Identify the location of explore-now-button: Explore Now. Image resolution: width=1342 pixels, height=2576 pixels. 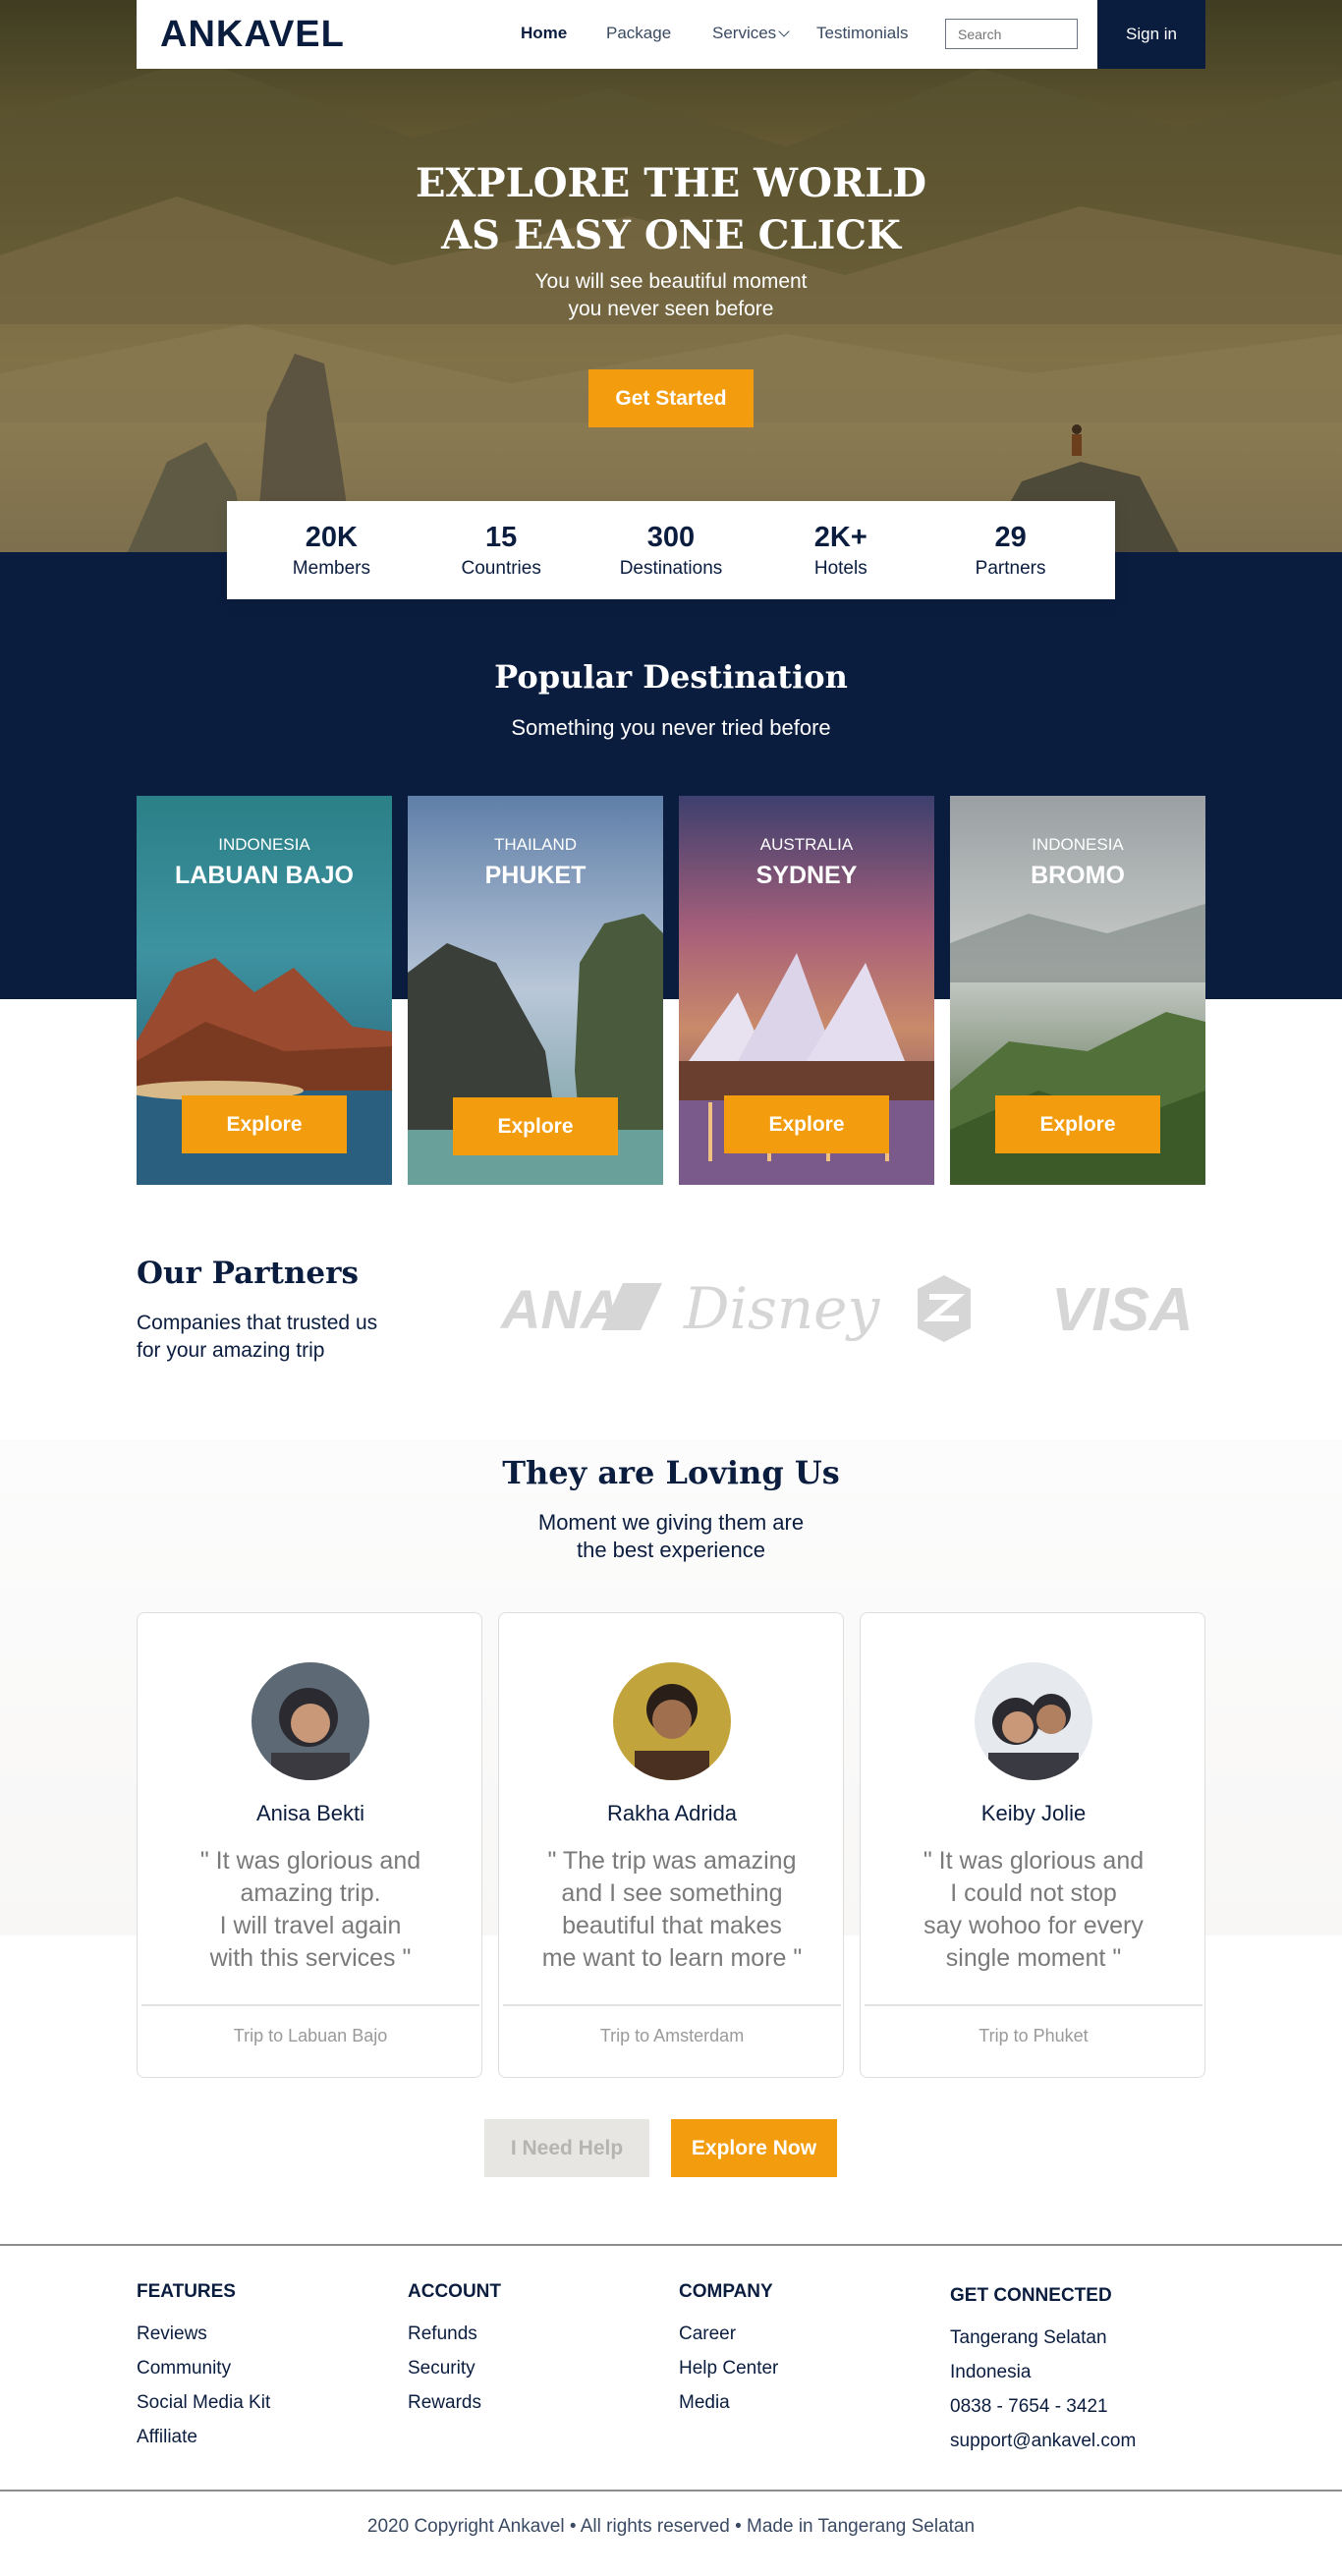
(754, 2148).